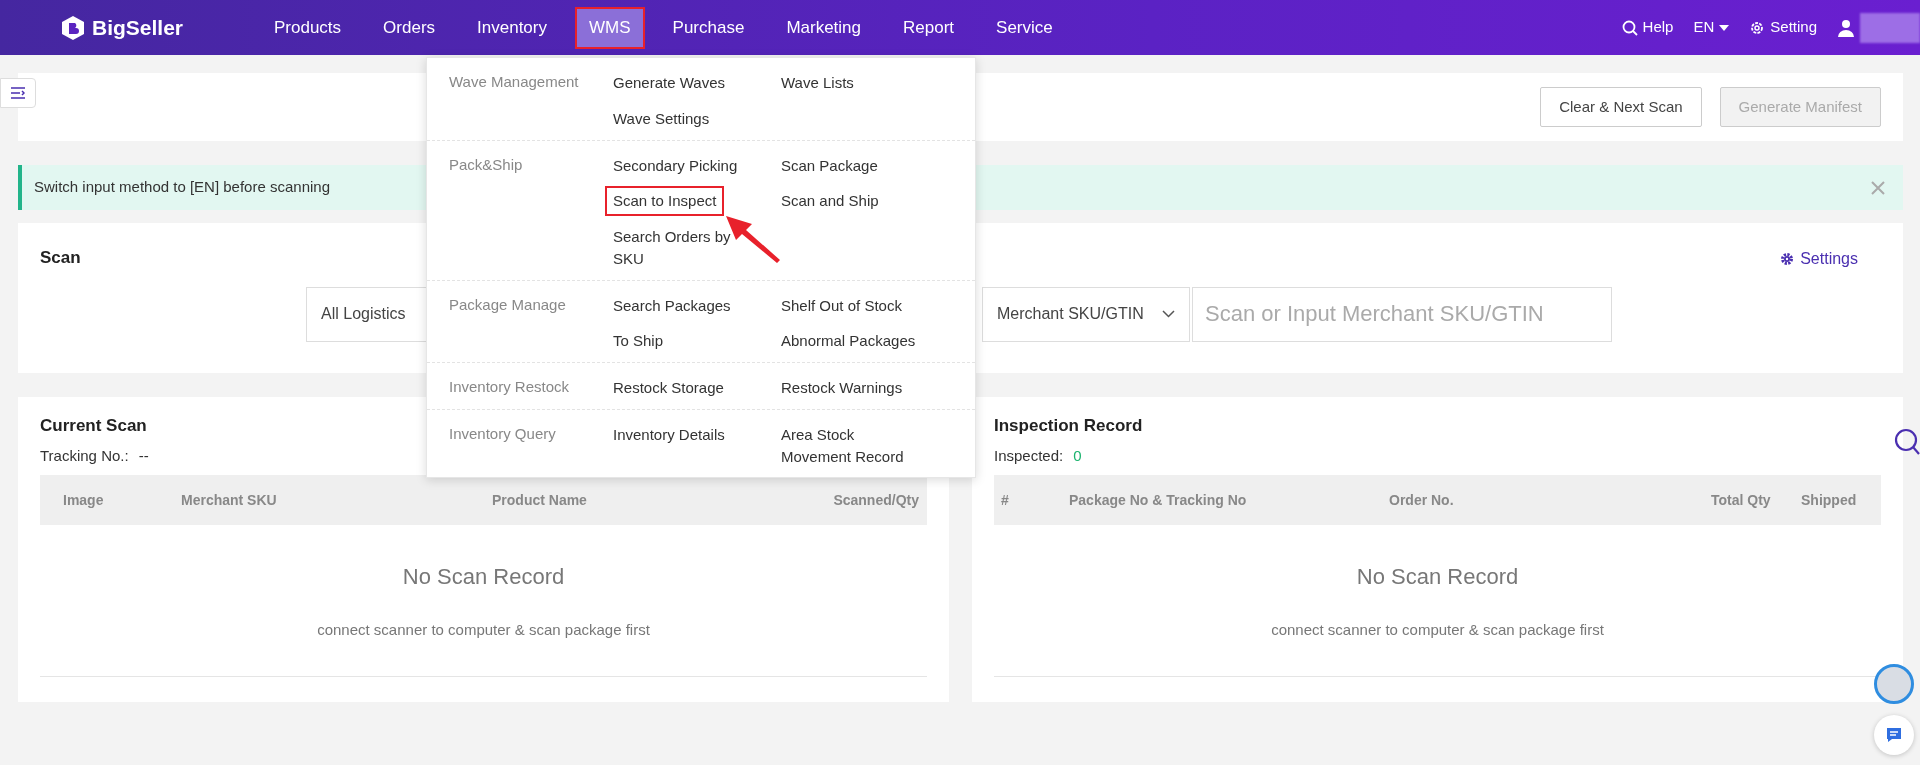 This screenshot has width=1920, height=765. I want to click on alert-text: Switch input method to [EN] before scanning, so click(182, 187).